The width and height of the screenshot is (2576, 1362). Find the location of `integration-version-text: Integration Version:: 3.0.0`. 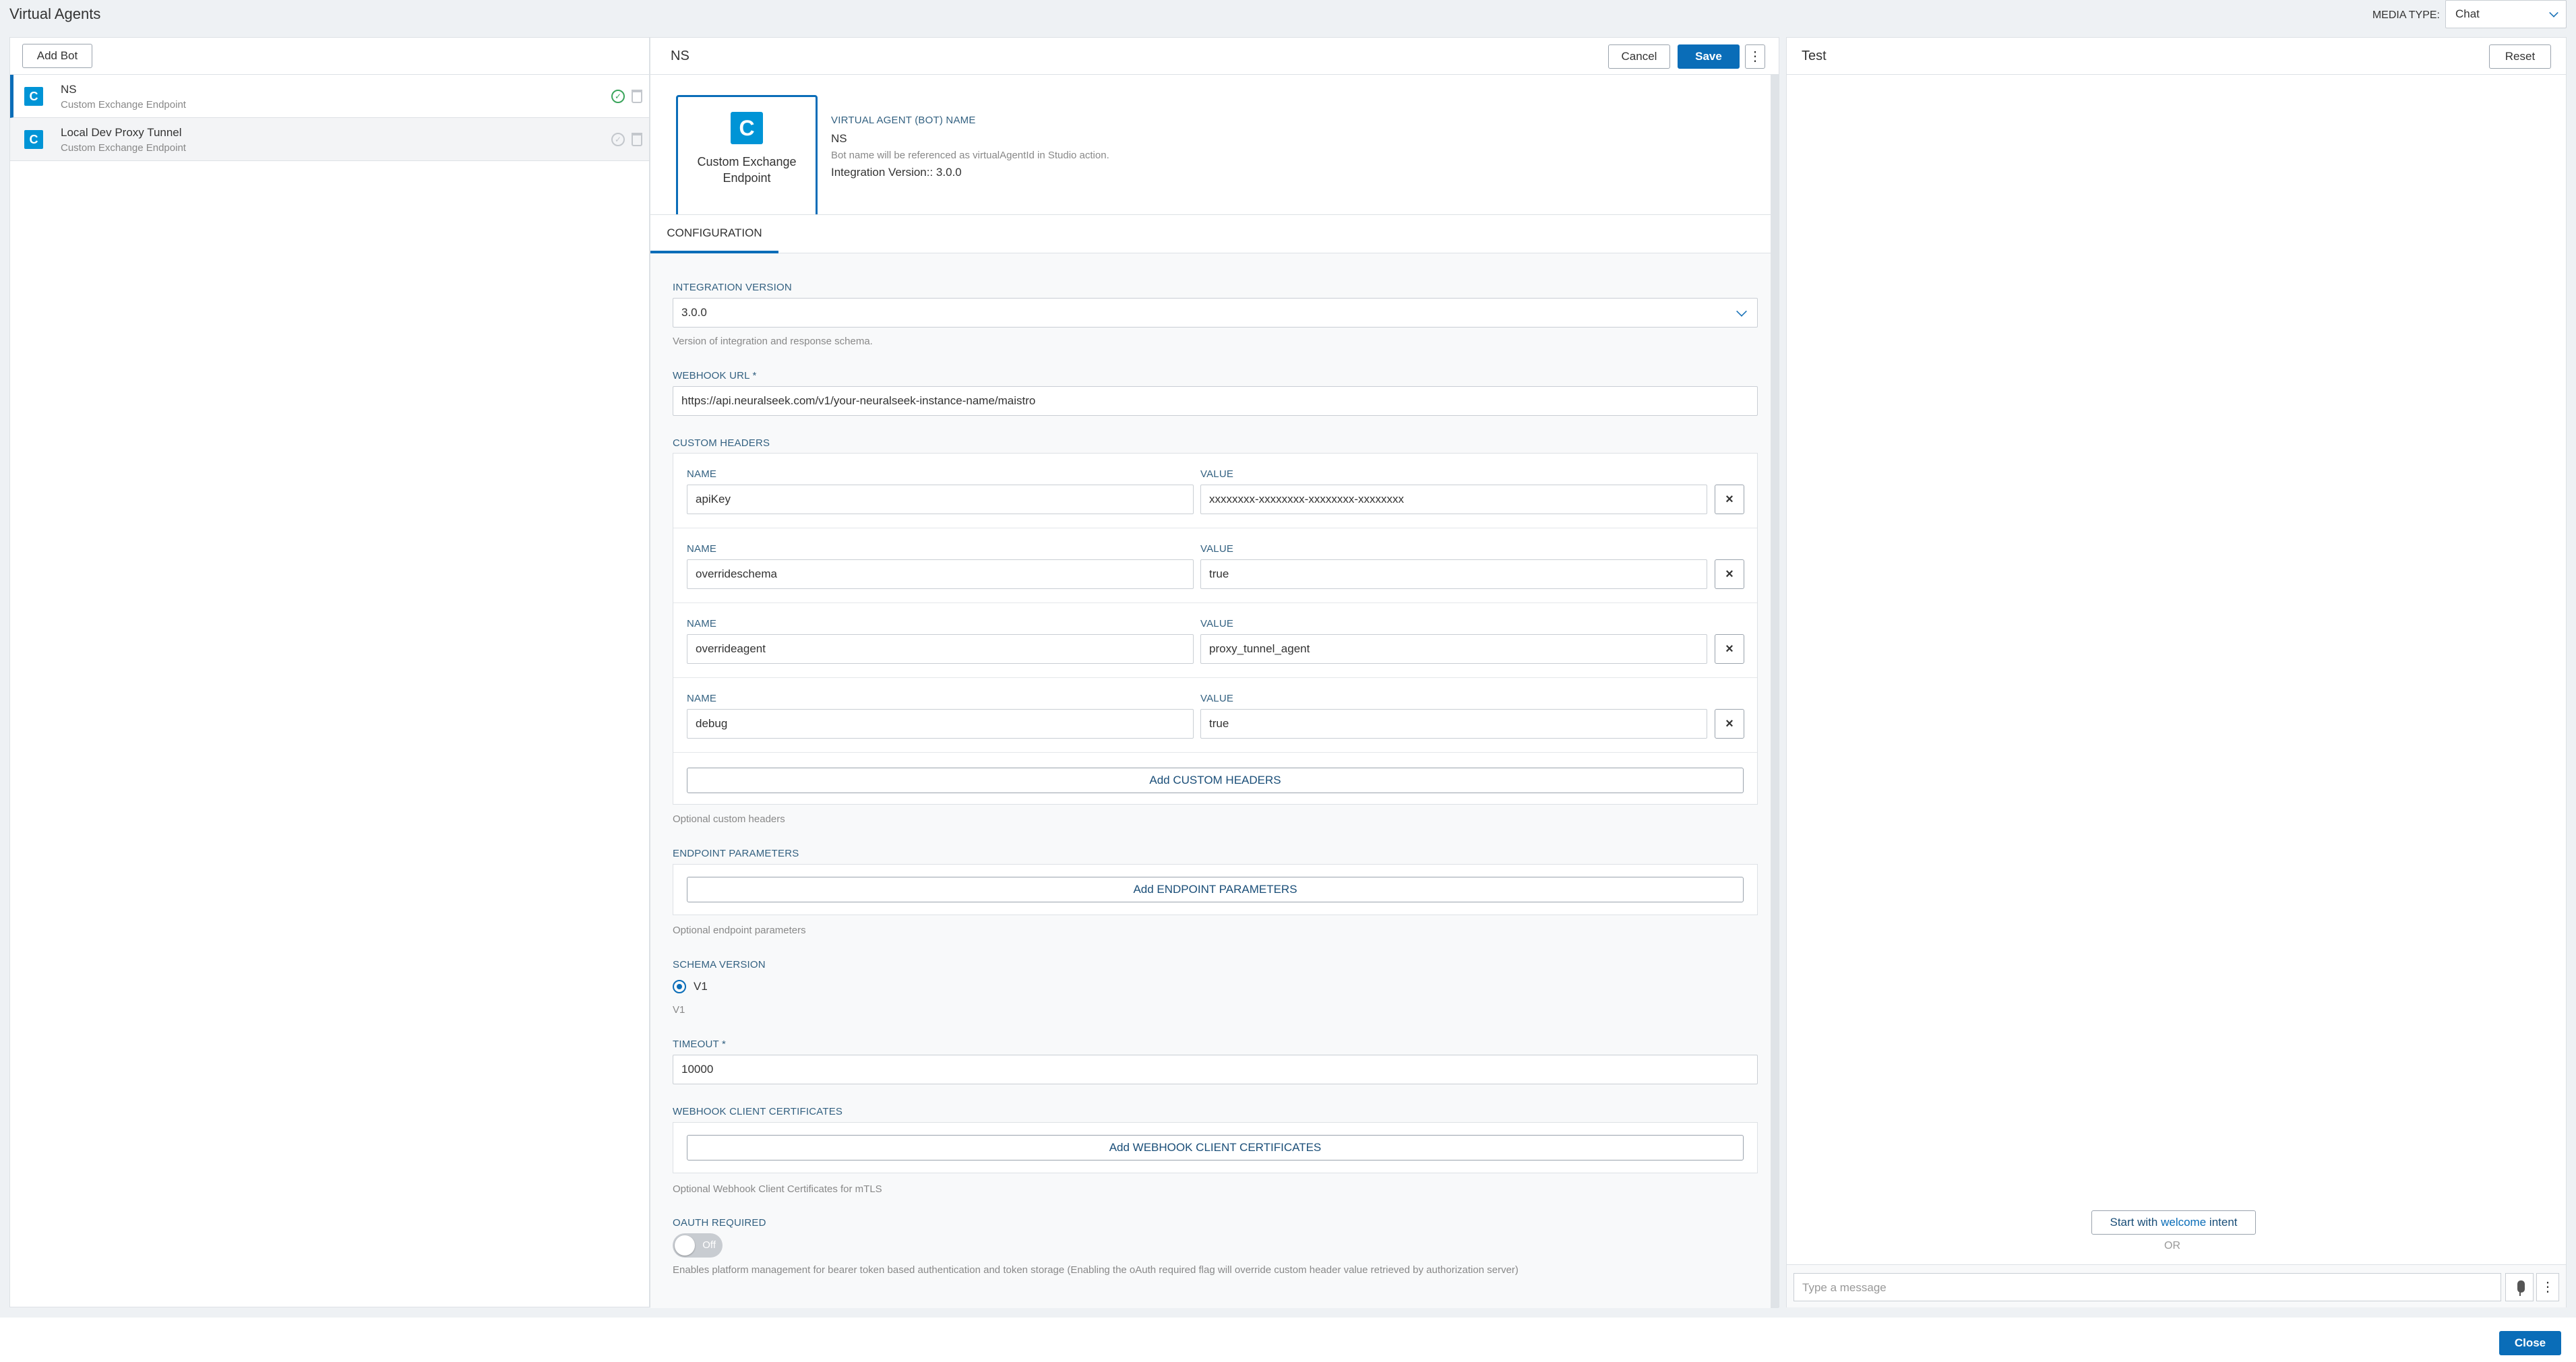

integration-version-text: Integration Version:: 3.0.0 is located at coordinates (896, 173).